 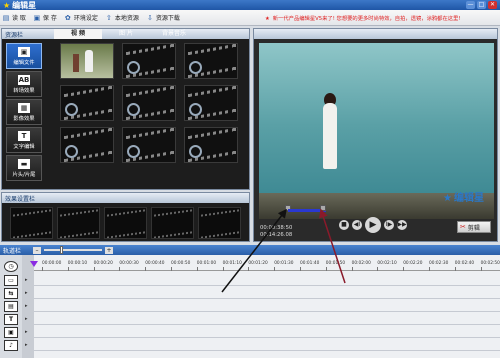 I want to click on resource-panel-header: 资源栏 视 频 图 片 背景音乐, so click(x=125, y=34).